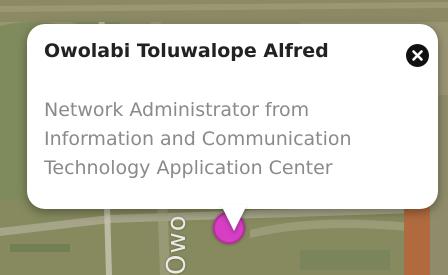 This screenshot has height=275, width=448. What do you see at coordinates (186, 51) in the screenshot?
I see `popup-title: Owolabi Toluwalope Alfred` at bounding box center [186, 51].